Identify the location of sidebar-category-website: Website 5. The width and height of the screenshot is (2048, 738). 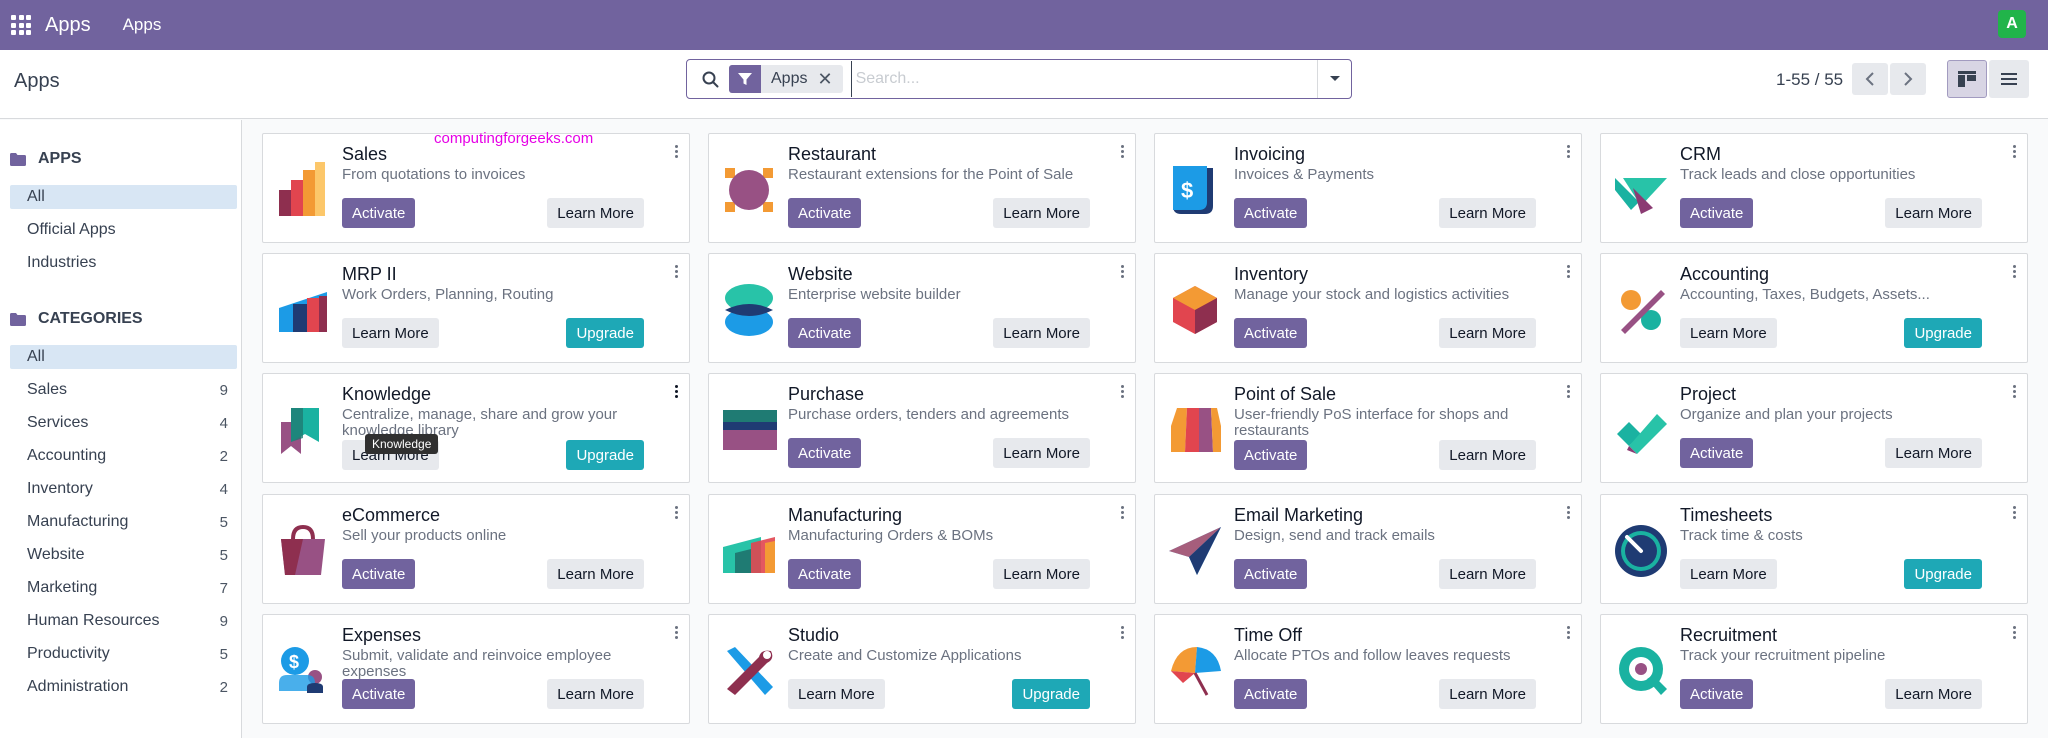
(123, 555).